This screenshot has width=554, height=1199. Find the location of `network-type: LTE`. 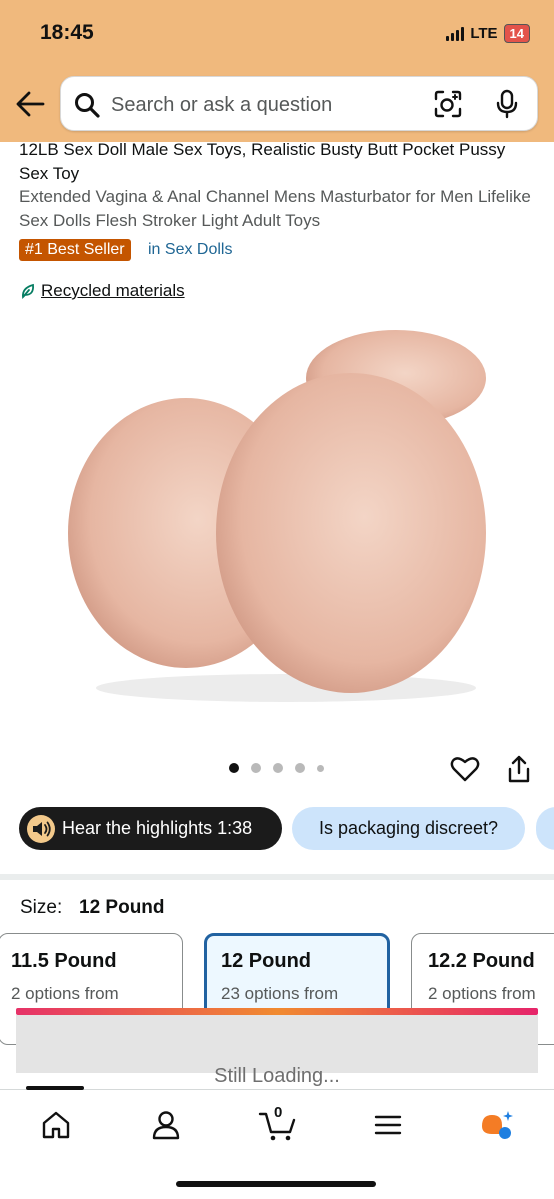

network-type: LTE is located at coordinates (484, 33).